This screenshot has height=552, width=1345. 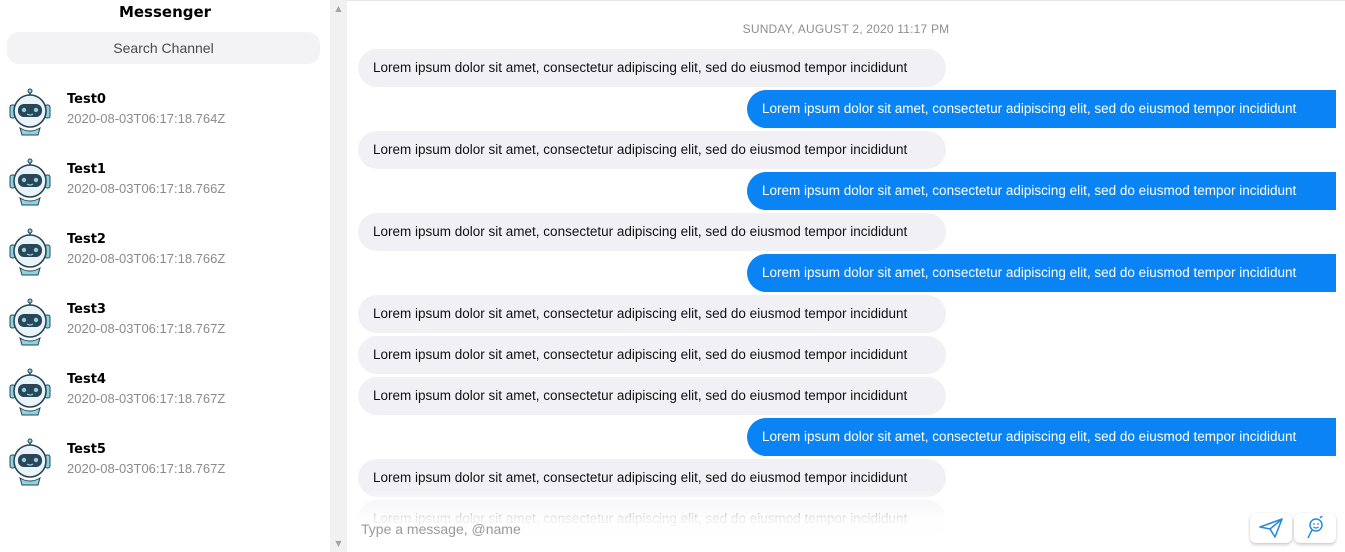 What do you see at coordinates (146, 118) in the screenshot?
I see `channel-timestamp: 2020-08-03T06:17:18.764Z` at bounding box center [146, 118].